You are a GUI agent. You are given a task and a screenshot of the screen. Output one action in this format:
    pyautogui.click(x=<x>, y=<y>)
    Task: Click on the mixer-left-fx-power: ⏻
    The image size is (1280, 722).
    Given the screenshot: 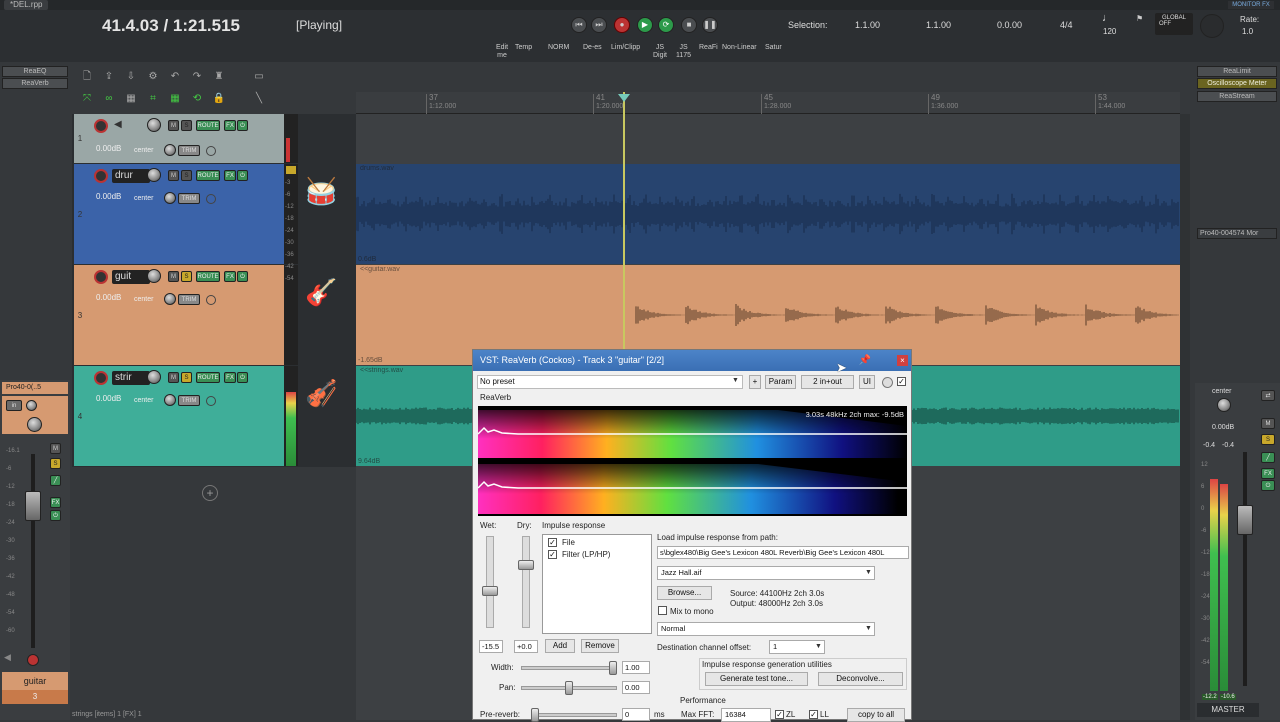 What is the action you would take?
    pyautogui.click(x=55, y=515)
    